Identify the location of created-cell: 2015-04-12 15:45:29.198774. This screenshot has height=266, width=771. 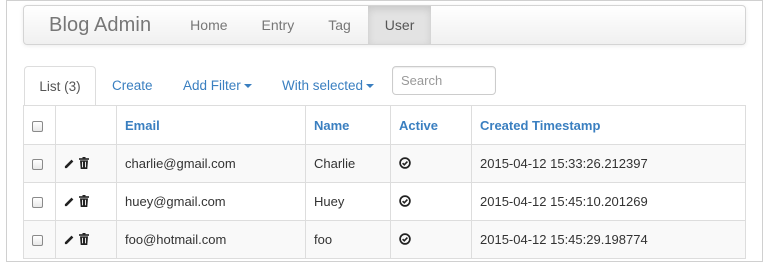
(608, 239).